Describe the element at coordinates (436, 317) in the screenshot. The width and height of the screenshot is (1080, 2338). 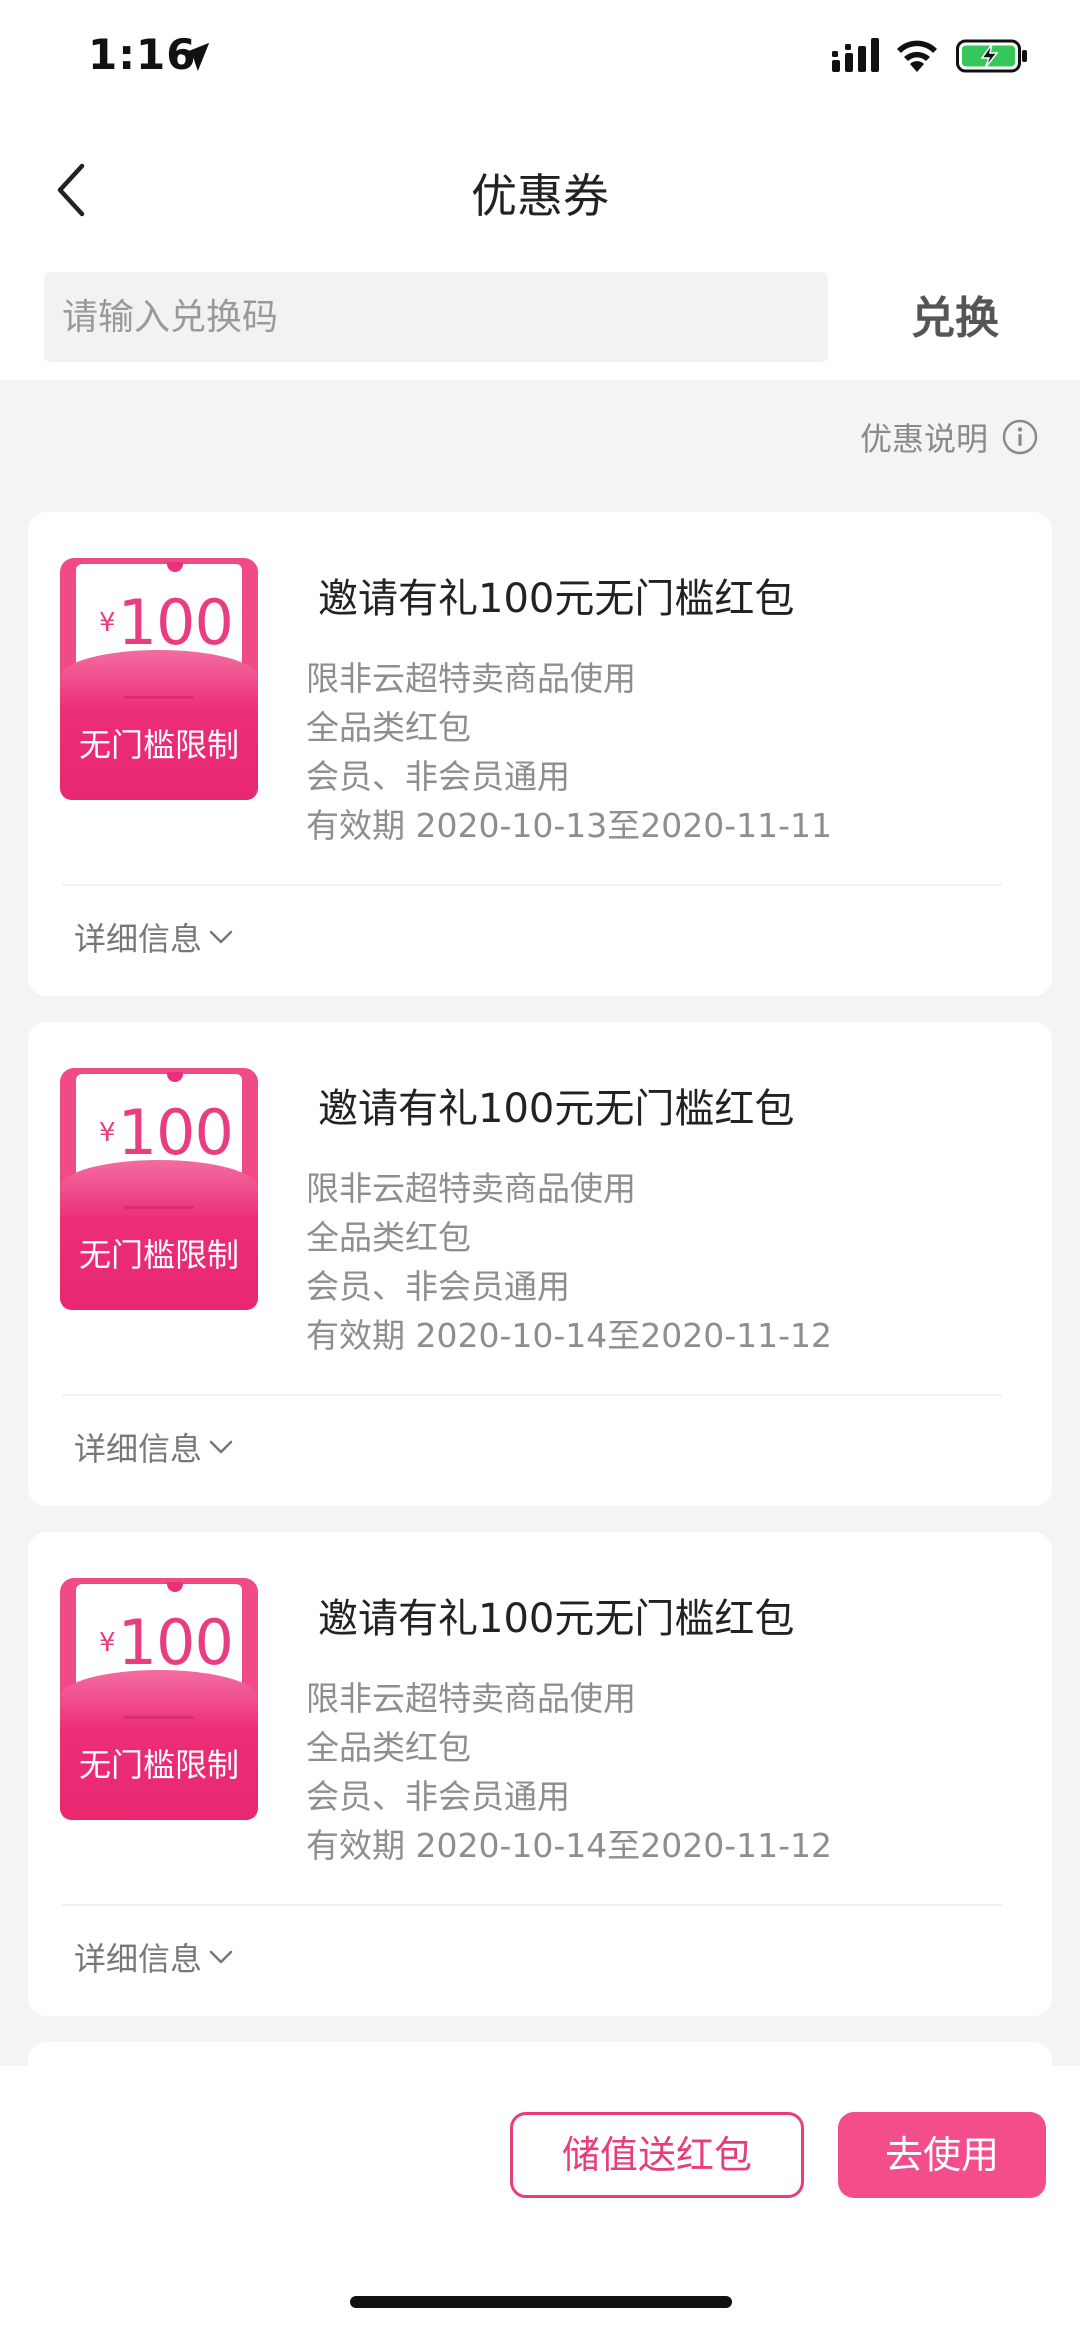
I see `redeem-code-input` at that location.